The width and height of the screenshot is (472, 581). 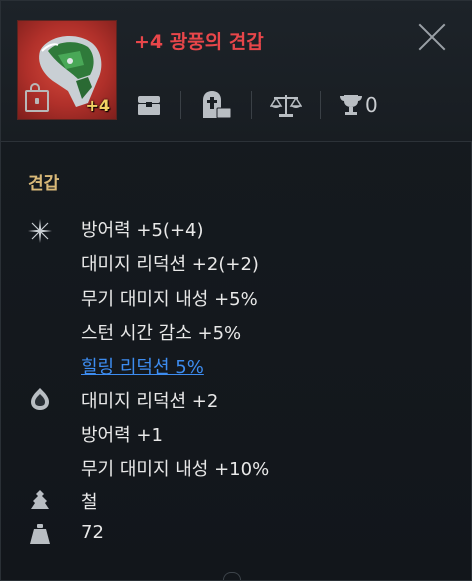 I want to click on compare-scale-button, so click(x=286, y=105).